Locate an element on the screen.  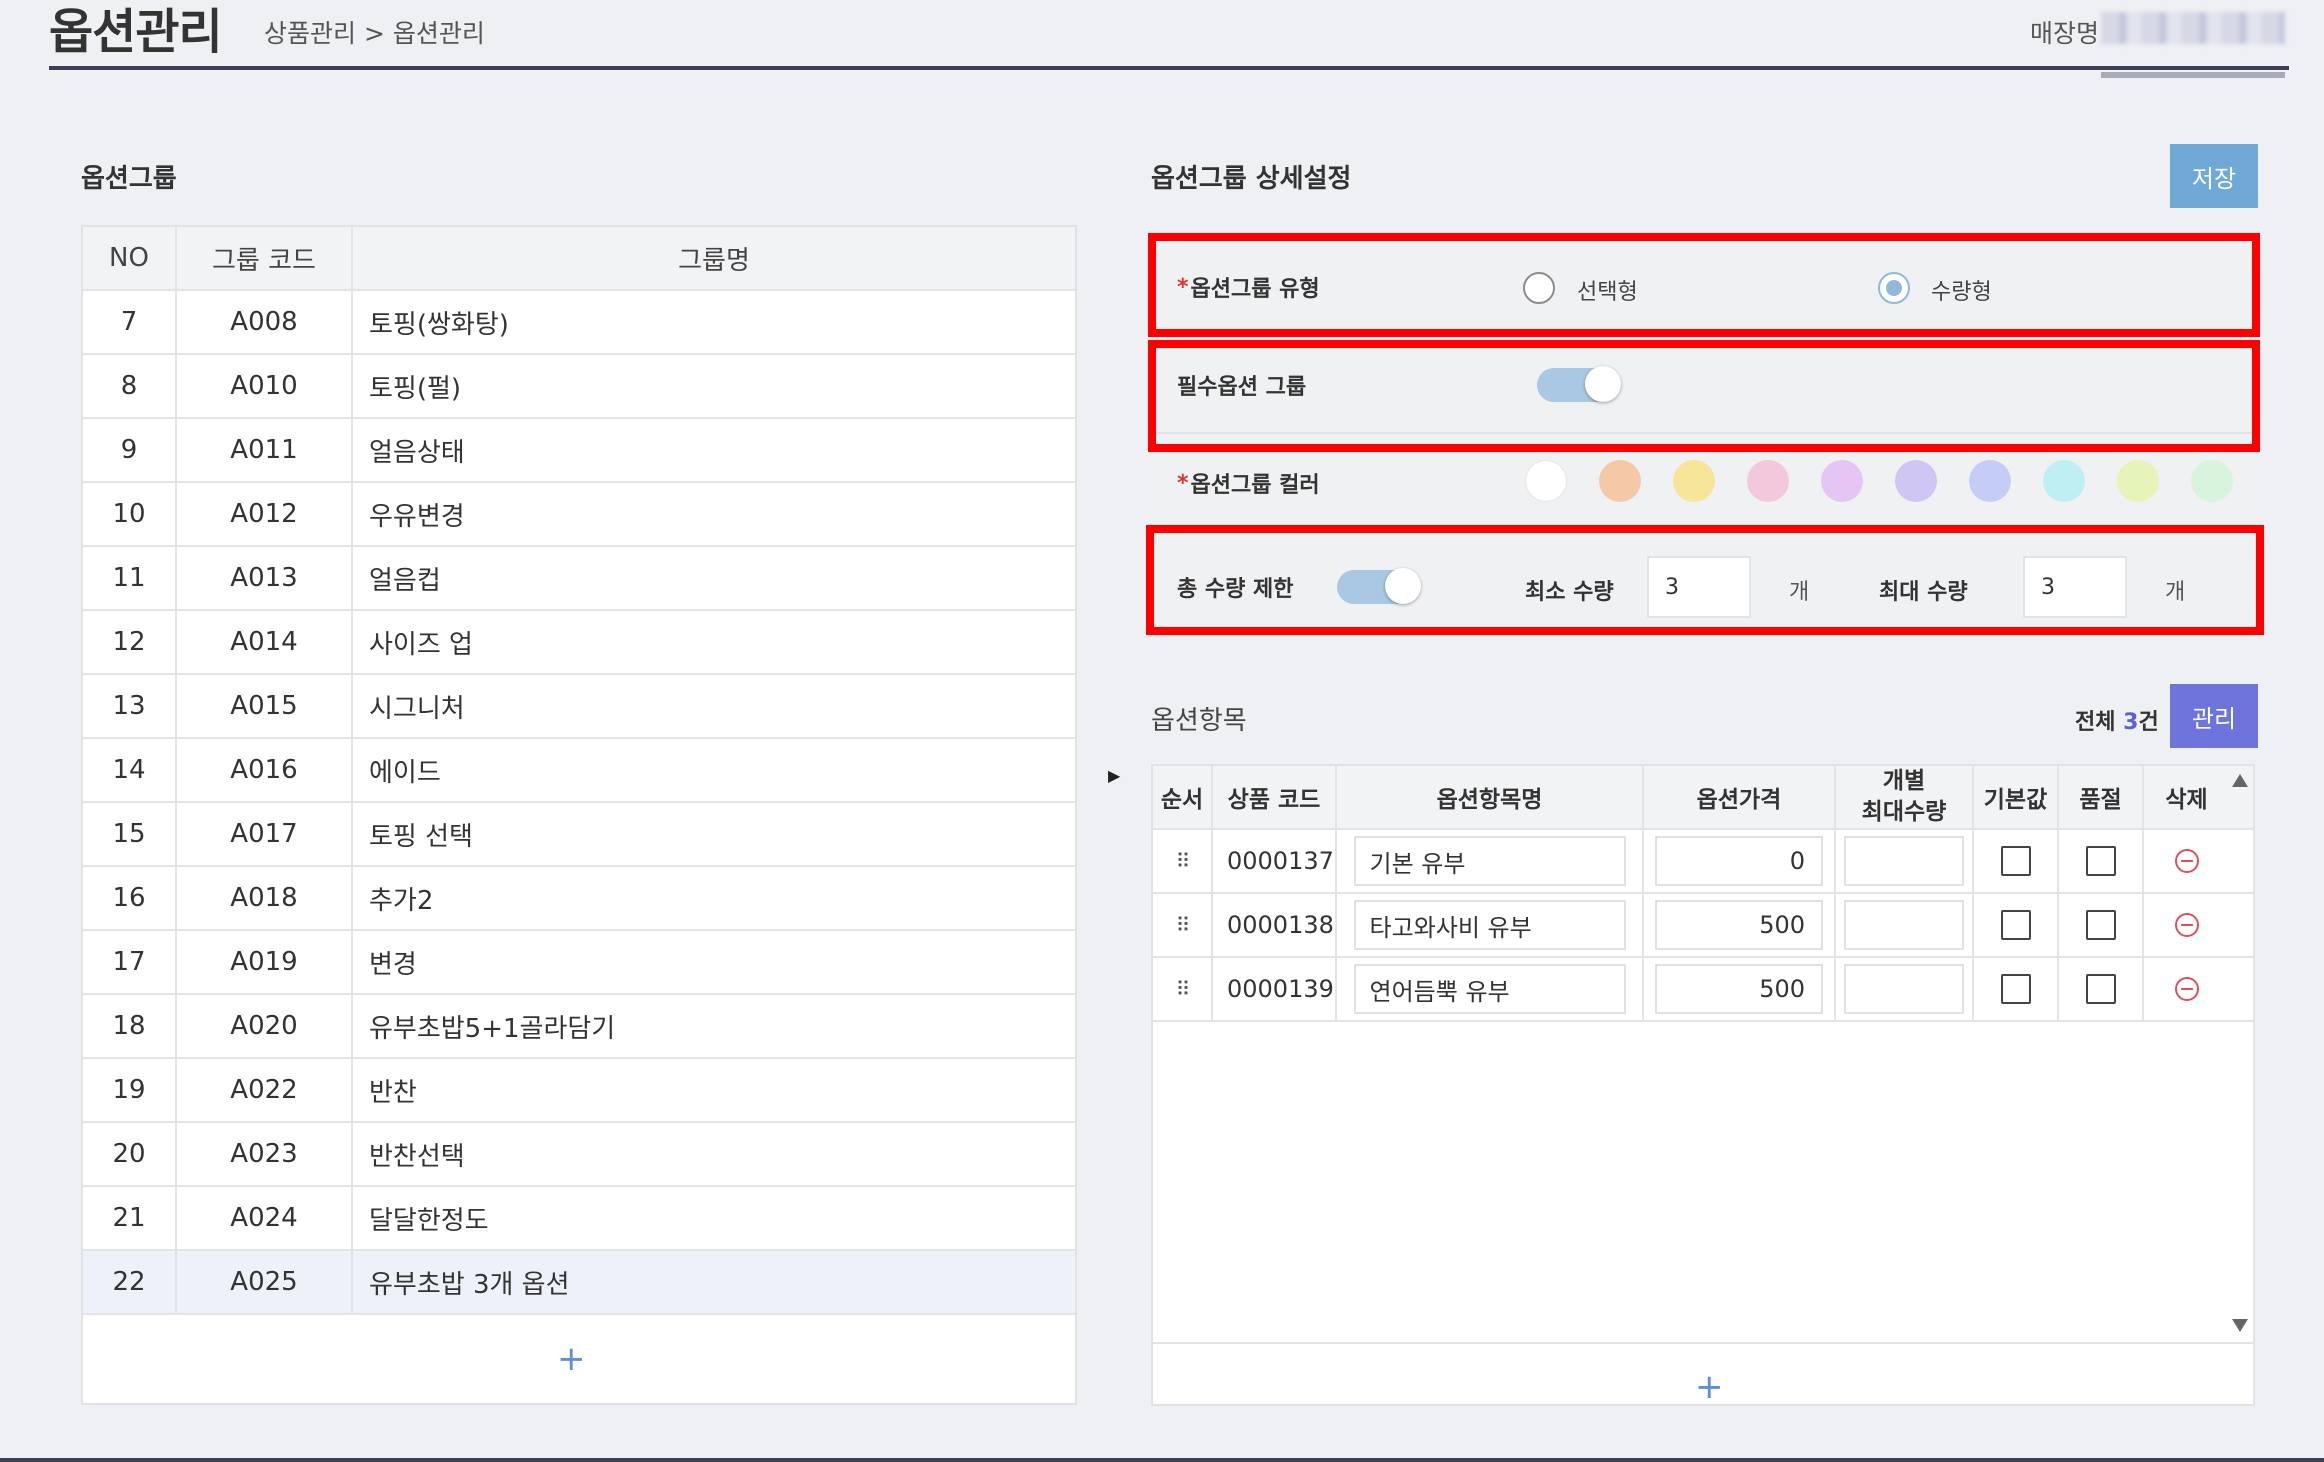
group-name: 반찬선택 is located at coordinates (417, 1156).